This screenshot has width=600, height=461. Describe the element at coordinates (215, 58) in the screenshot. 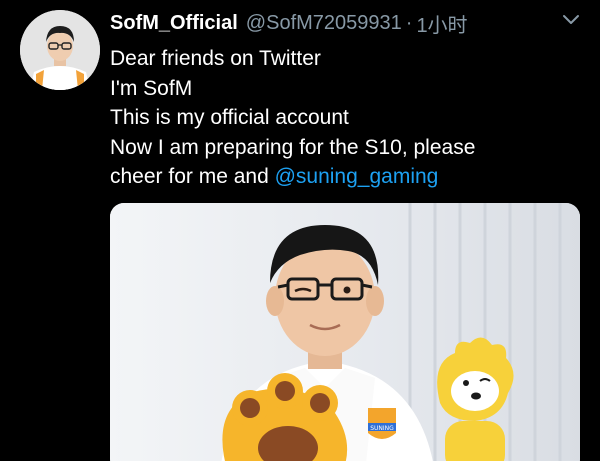

I see `tweet-line: Dear friends on Twitter` at that location.